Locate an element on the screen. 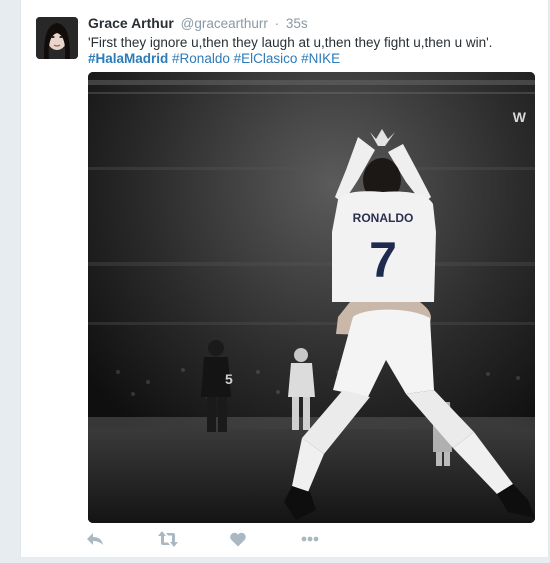 The width and height of the screenshot is (550, 563). corner-letter: W is located at coordinates (520, 117).